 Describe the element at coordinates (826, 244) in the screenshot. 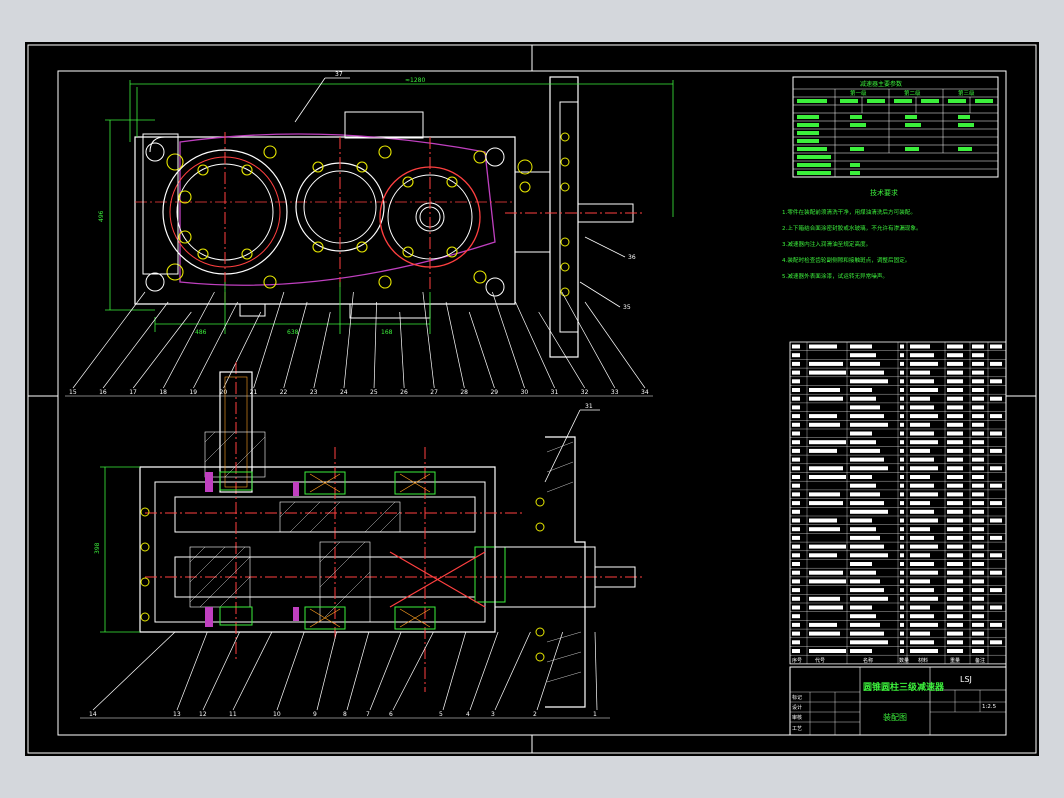

I see `tech-req-line: 3.减速器内注入润滑油至规定高度。` at that location.